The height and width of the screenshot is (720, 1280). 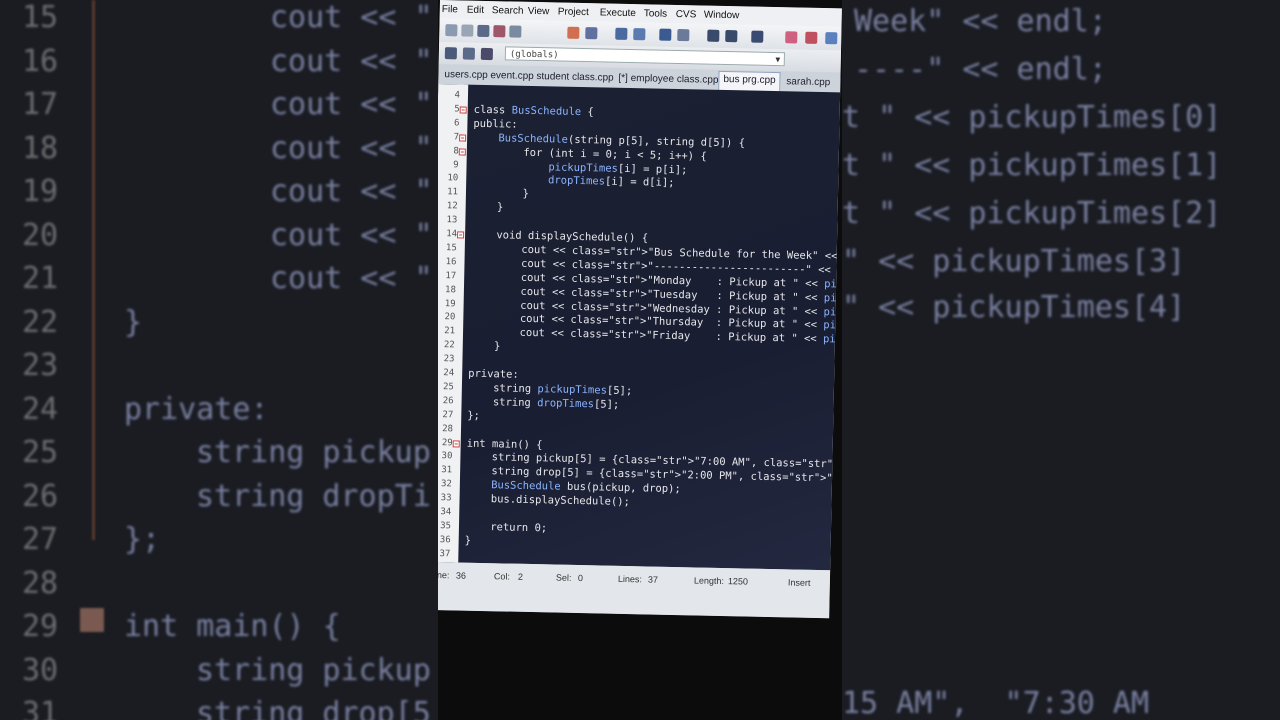 What do you see at coordinates (447, 442) in the screenshot?
I see `line-number: 29` at bounding box center [447, 442].